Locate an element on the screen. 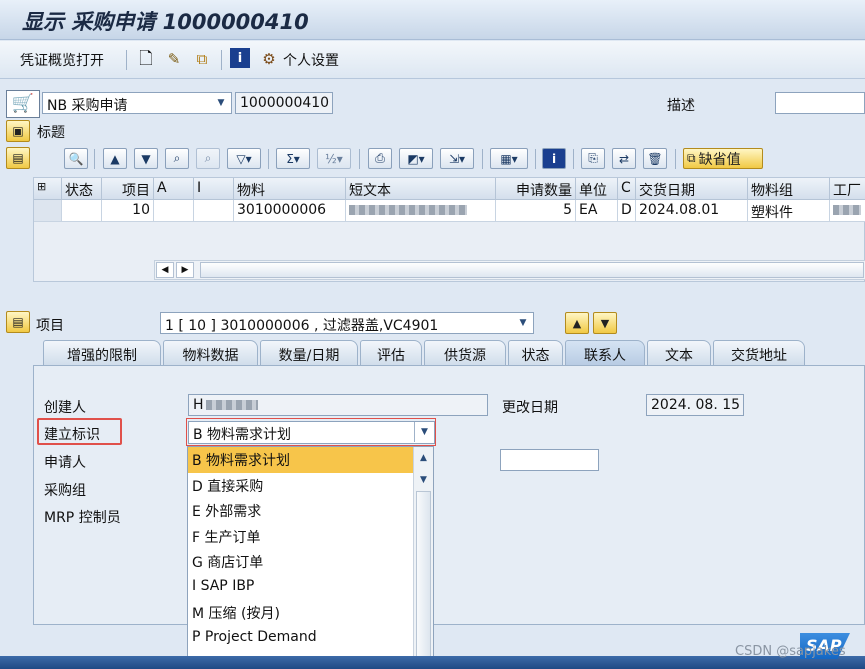 This screenshot has width=865, height=669. row-selector is located at coordinates (48, 211).